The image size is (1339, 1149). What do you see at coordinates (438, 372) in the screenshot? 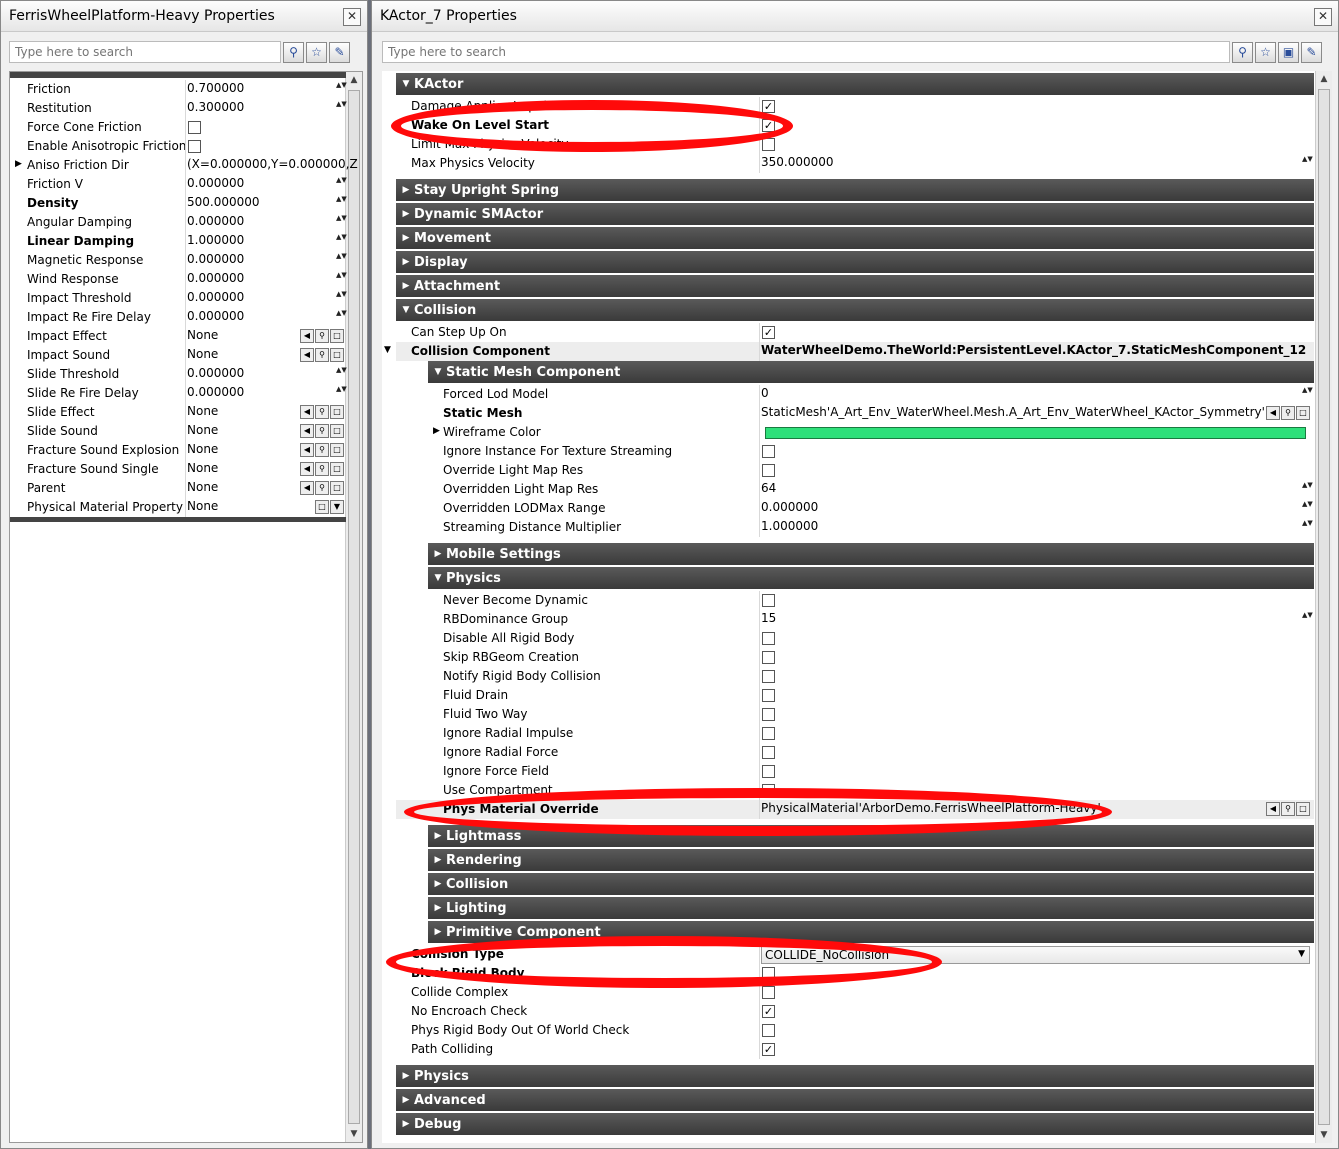
I see `expander-arrow-icon: ▼` at bounding box center [438, 372].